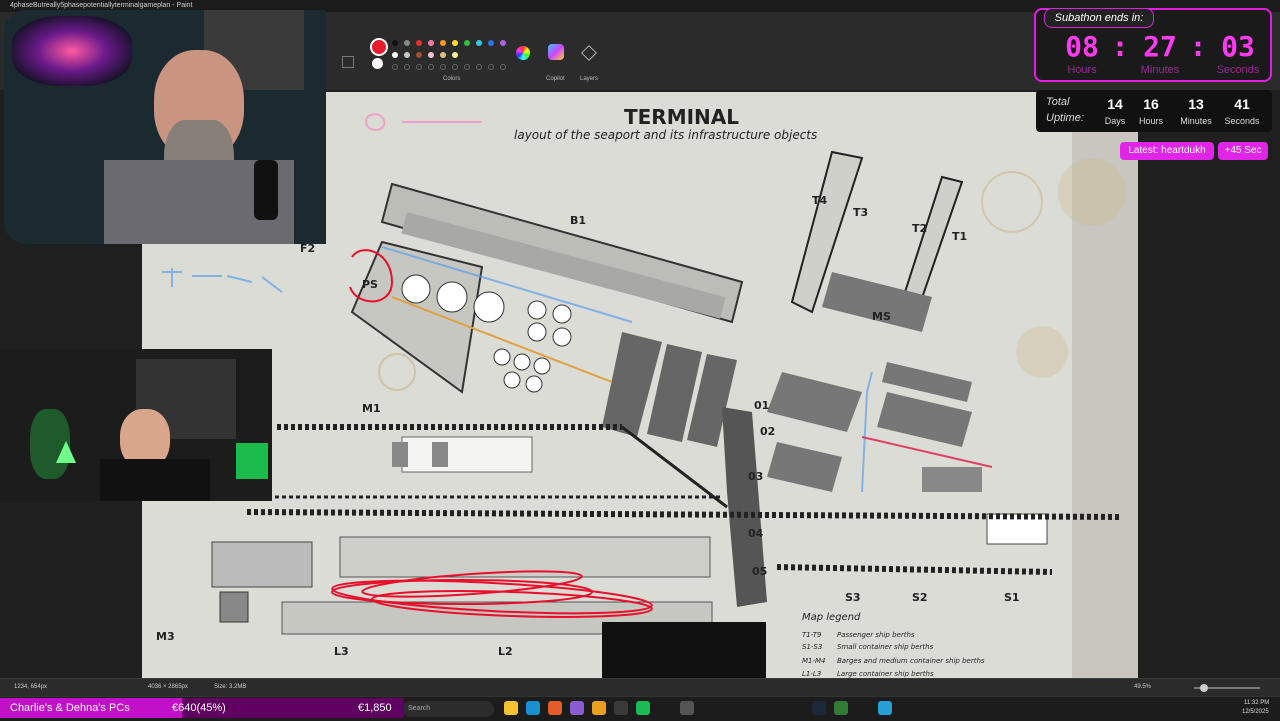 Image resolution: width=1280 pixels, height=721 pixels. What do you see at coordinates (533, 708) in the screenshot?
I see `edge-icon` at bounding box center [533, 708].